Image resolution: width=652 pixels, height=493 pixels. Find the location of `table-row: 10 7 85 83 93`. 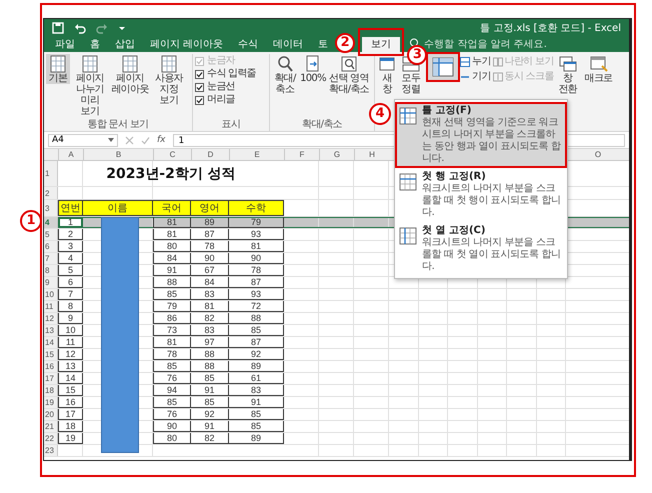

table-row: 10 7 85 83 93 is located at coordinates (336, 295).